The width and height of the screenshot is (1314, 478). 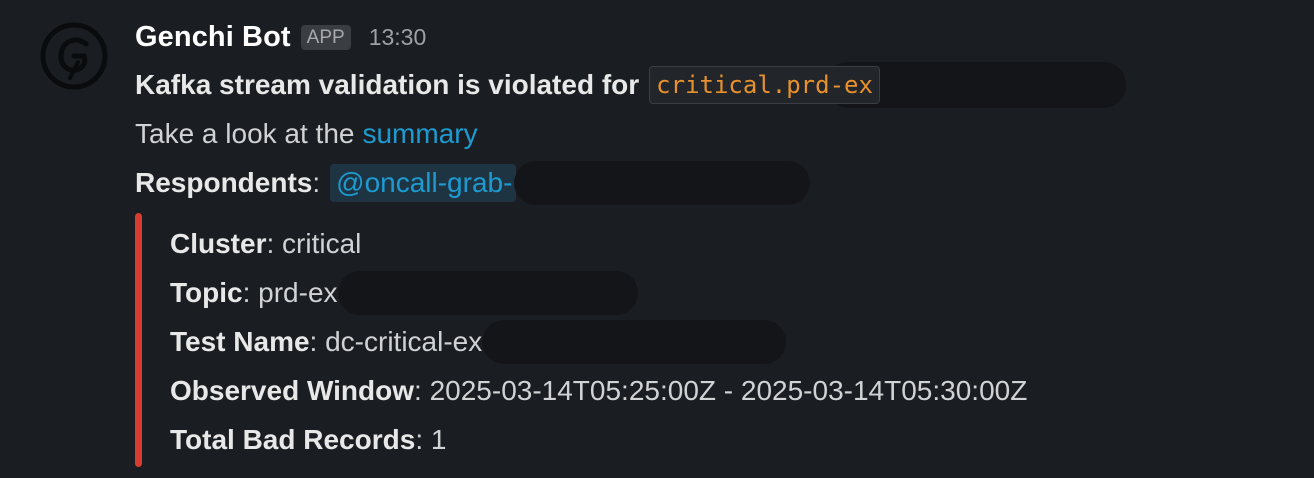 I want to click on field-value: dc-critical-ex, so click(x=404, y=341).